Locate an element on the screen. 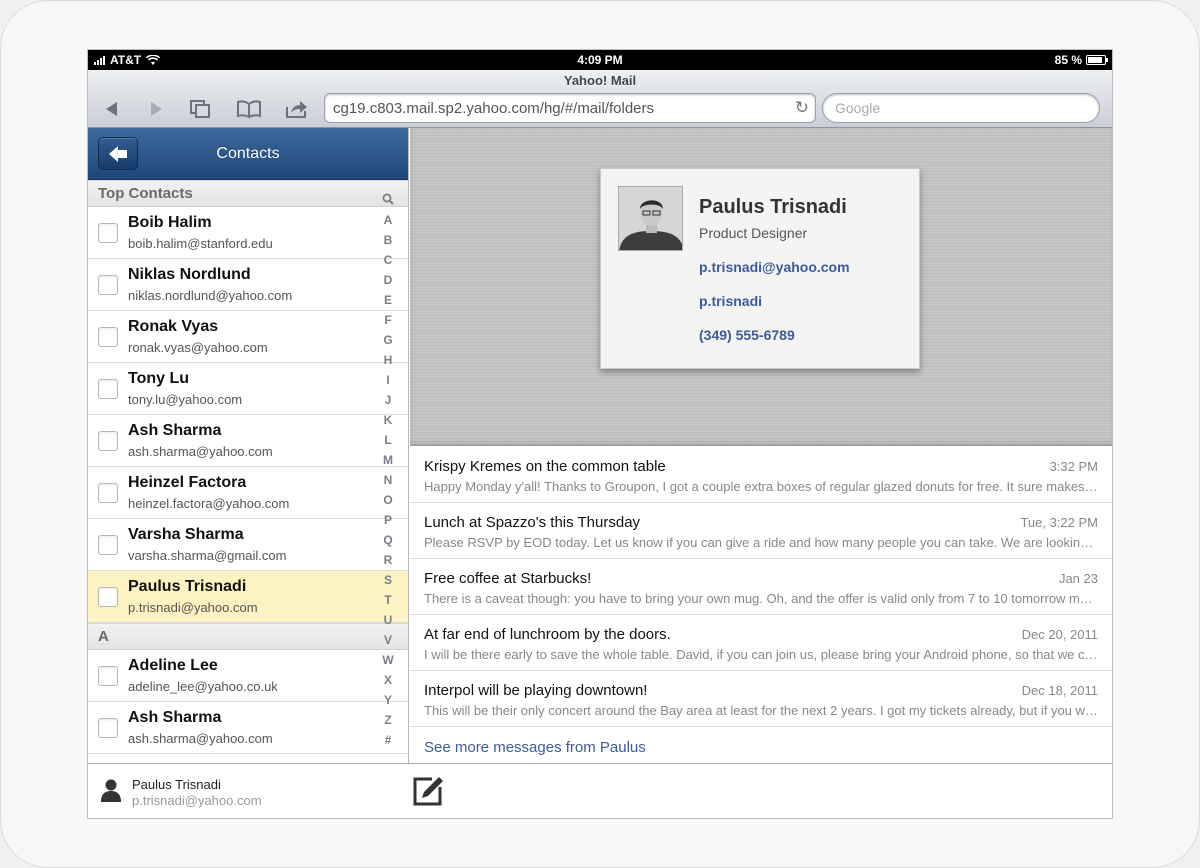 This screenshot has height=868, width=1200. contact-row-selected: Paulus Trisnadi p.trisnadi@yahoo.com is located at coordinates (248, 597).